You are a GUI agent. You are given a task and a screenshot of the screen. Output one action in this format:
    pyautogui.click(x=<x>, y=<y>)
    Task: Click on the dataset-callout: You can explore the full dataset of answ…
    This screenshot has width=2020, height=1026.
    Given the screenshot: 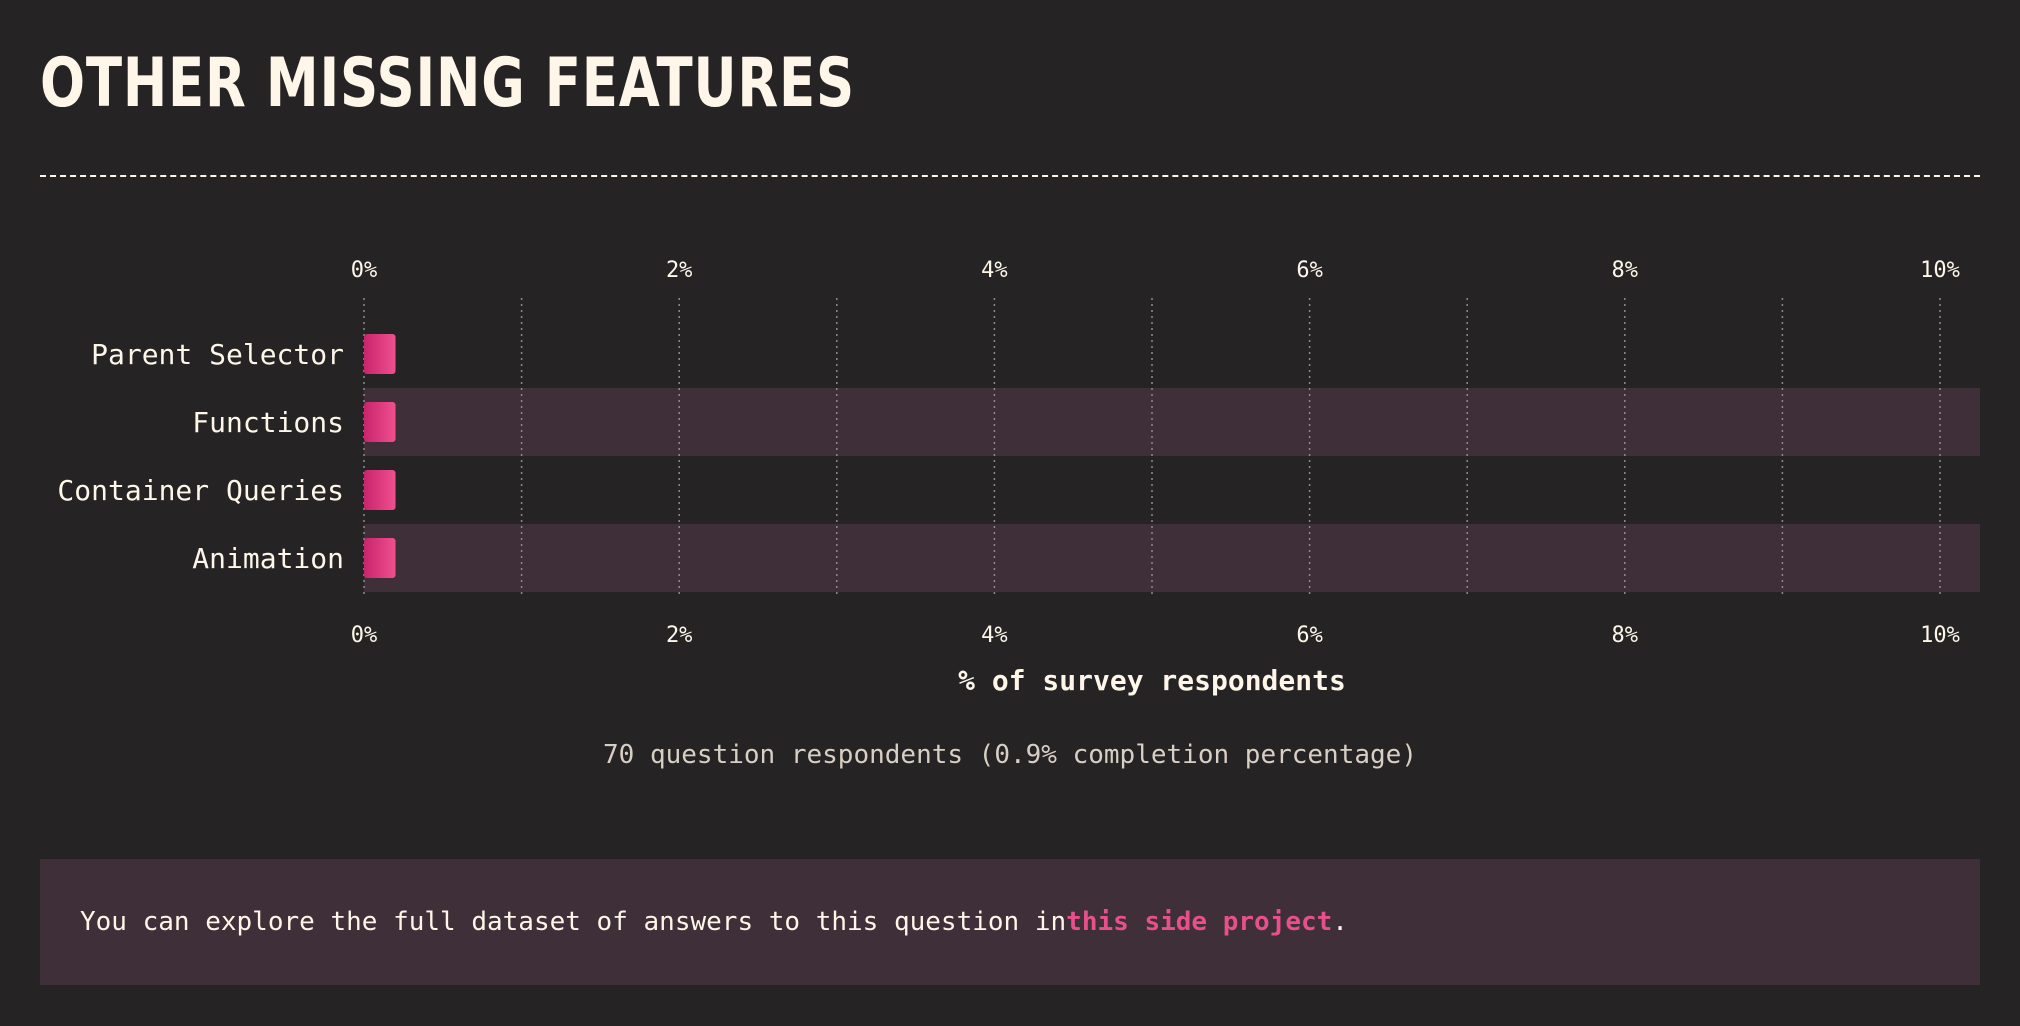 What is the action you would take?
    pyautogui.click(x=1010, y=922)
    